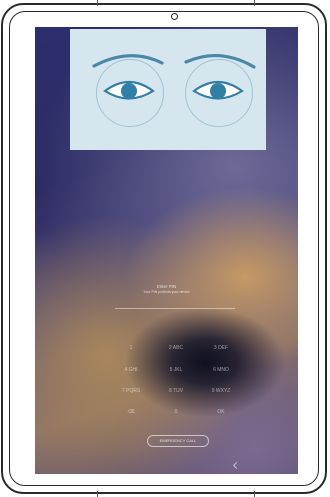 Image resolution: width=330 pixels, height=497 pixels. What do you see at coordinates (131, 348) in the screenshot?
I see `keypad-key: 1` at bounding box center [131, 348].